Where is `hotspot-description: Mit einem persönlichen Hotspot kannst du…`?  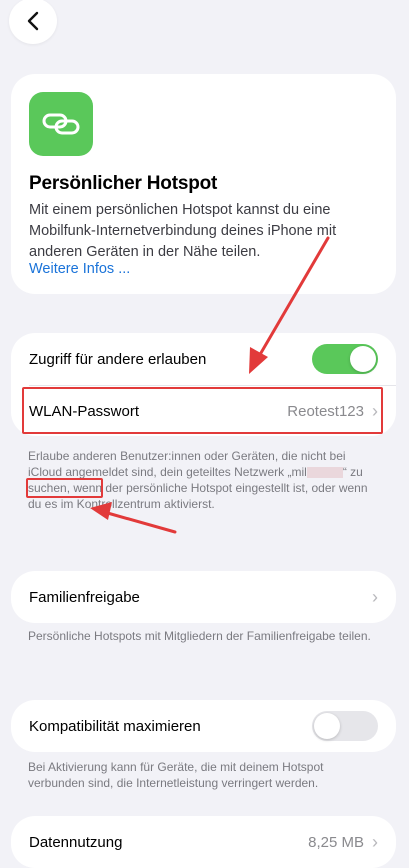
hotspot-description: Mit einem persönlichen Hotspot kannst du… is located at coordinates (183, 231).